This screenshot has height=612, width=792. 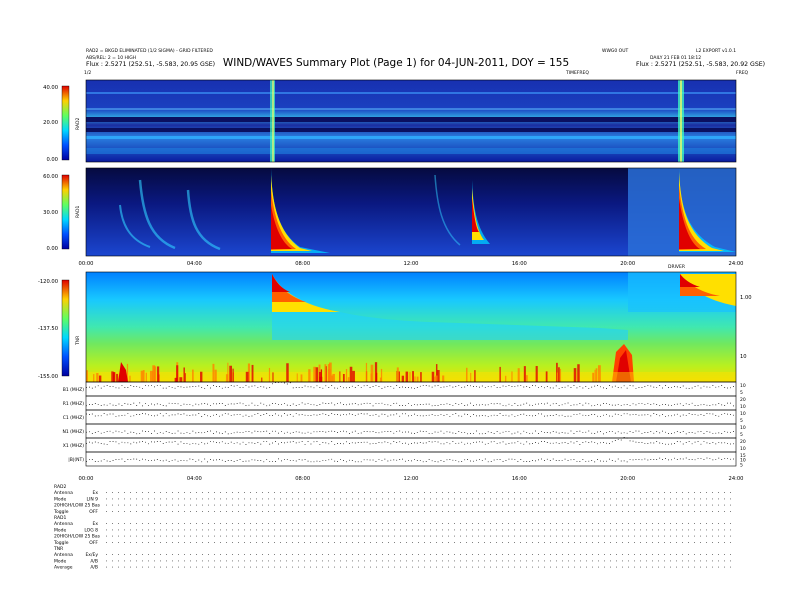 I want to click on info-row-value: LOG 8, so click(x=91, y=530).